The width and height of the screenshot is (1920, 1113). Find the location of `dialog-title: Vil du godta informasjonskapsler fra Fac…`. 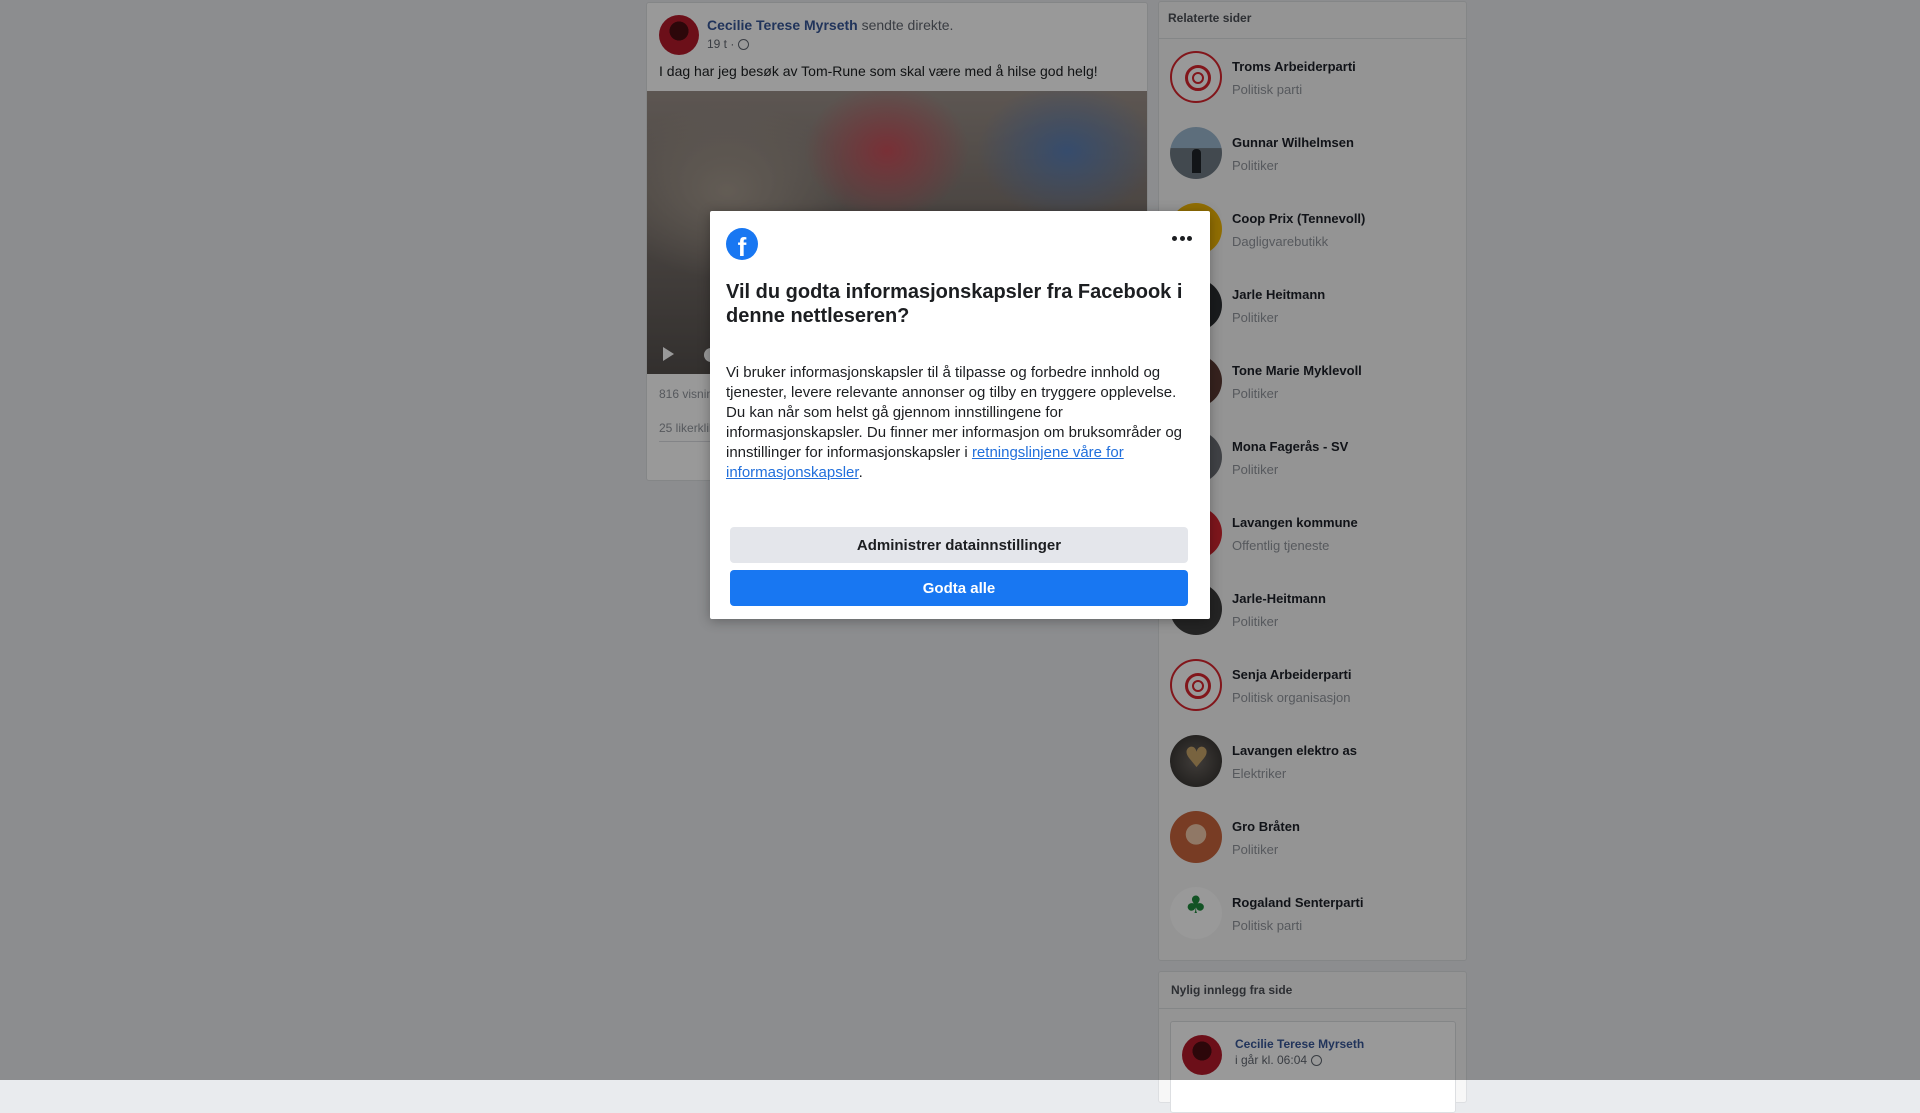

dialog-title: Vil du godta informasjonskapsler fra Fac… is located at coordinates (954, 304).